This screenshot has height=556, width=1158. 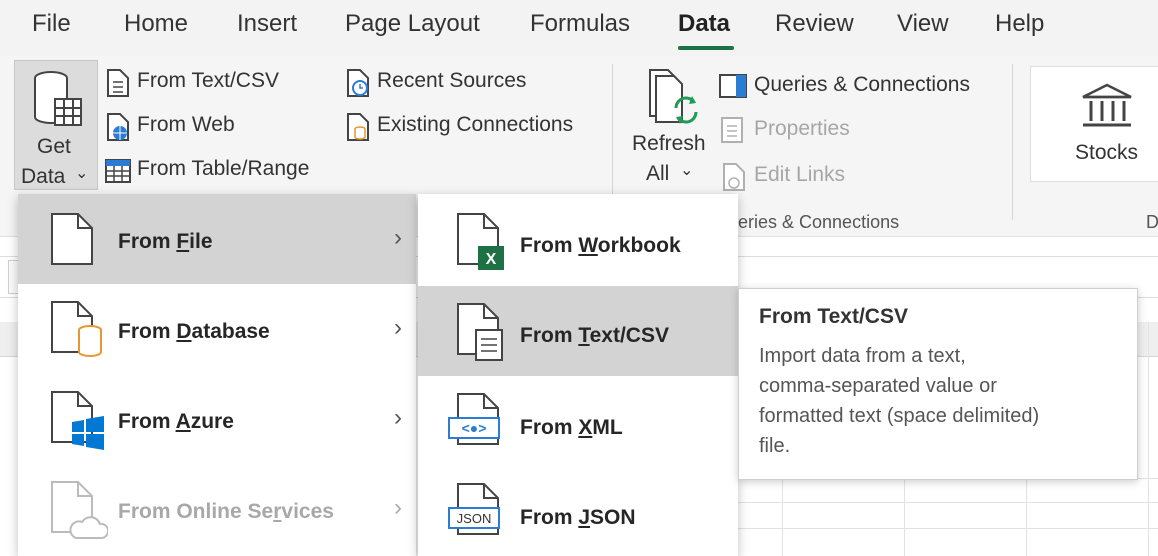 What do you see at coordinates (600, 245) in the screenshot?
I see `menu-item-label: From Workbook` at bounding box center [600, 245].